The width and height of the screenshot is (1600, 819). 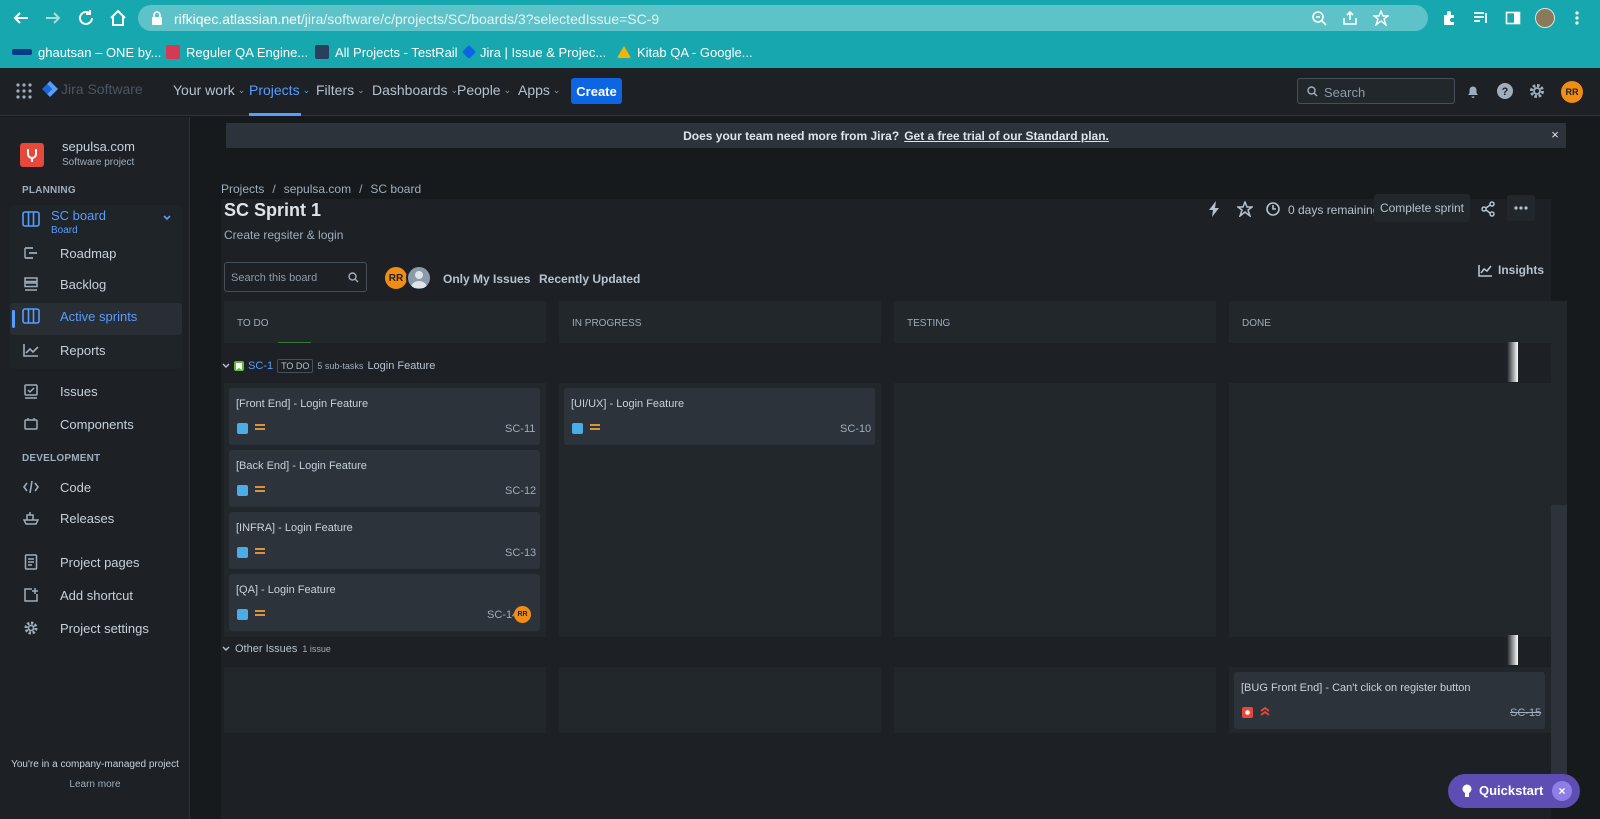 I want to click on swimlane-header-other: Other Issues 1 issue, so click(x=276, y=649).